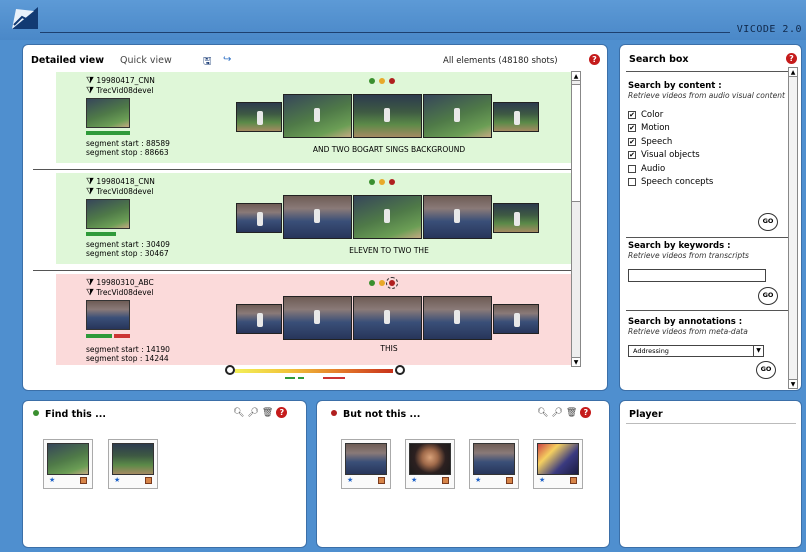 The height and width of the screenshot is (552, 806). Describe the element at coordinates (576, 143) in the screenshot. I see `scroll-thumb` at that location.